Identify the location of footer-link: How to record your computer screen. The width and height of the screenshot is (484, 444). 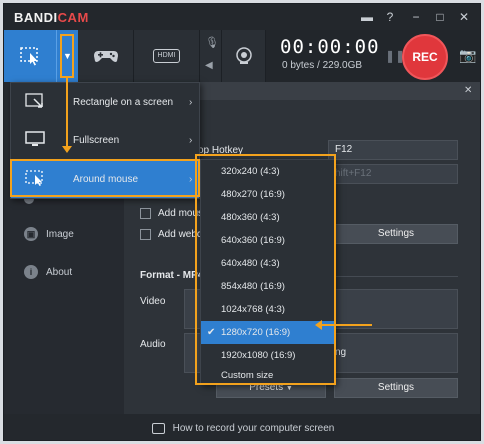
(253, 428).